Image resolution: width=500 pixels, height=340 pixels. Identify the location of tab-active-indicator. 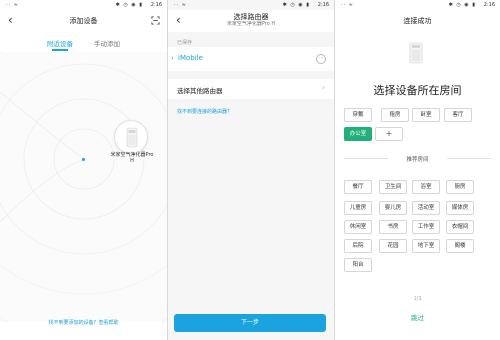
(60, 50).